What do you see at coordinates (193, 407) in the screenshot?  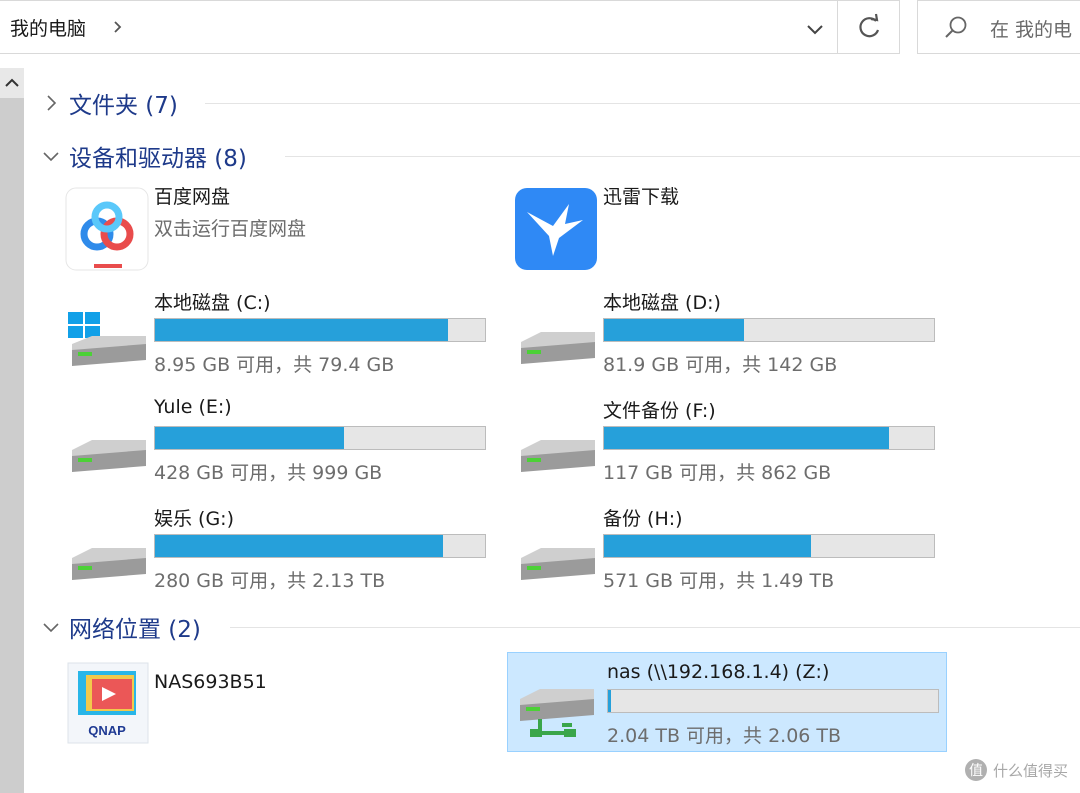 I see `item-name: Yule (E:)` at bounding box center [193, 407].